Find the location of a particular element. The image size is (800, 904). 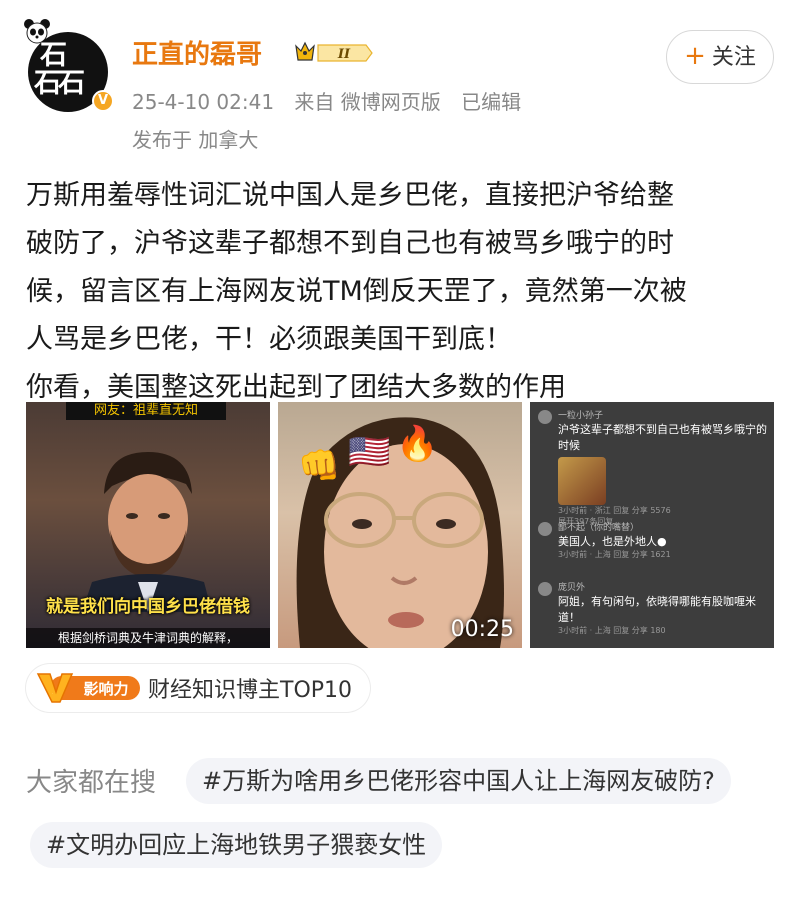

post-text-line: 万斯用羞辱性词汇说中国人是乡巴佬，直接把沪爷给整 is located at coordinates (350, 195).